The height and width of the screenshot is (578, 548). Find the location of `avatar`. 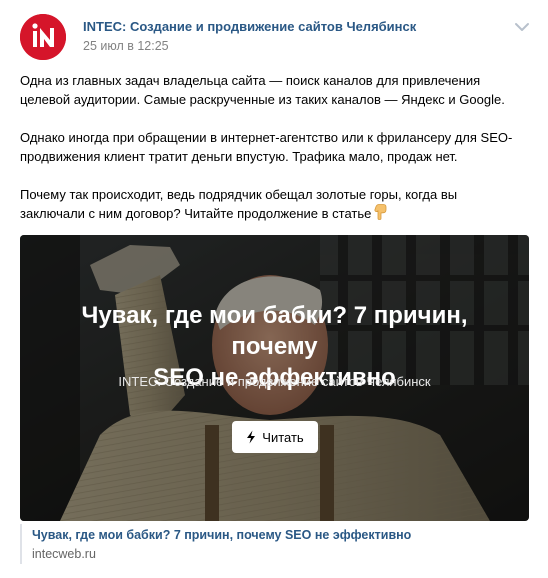

avatar is located at coordinates (43, 37).